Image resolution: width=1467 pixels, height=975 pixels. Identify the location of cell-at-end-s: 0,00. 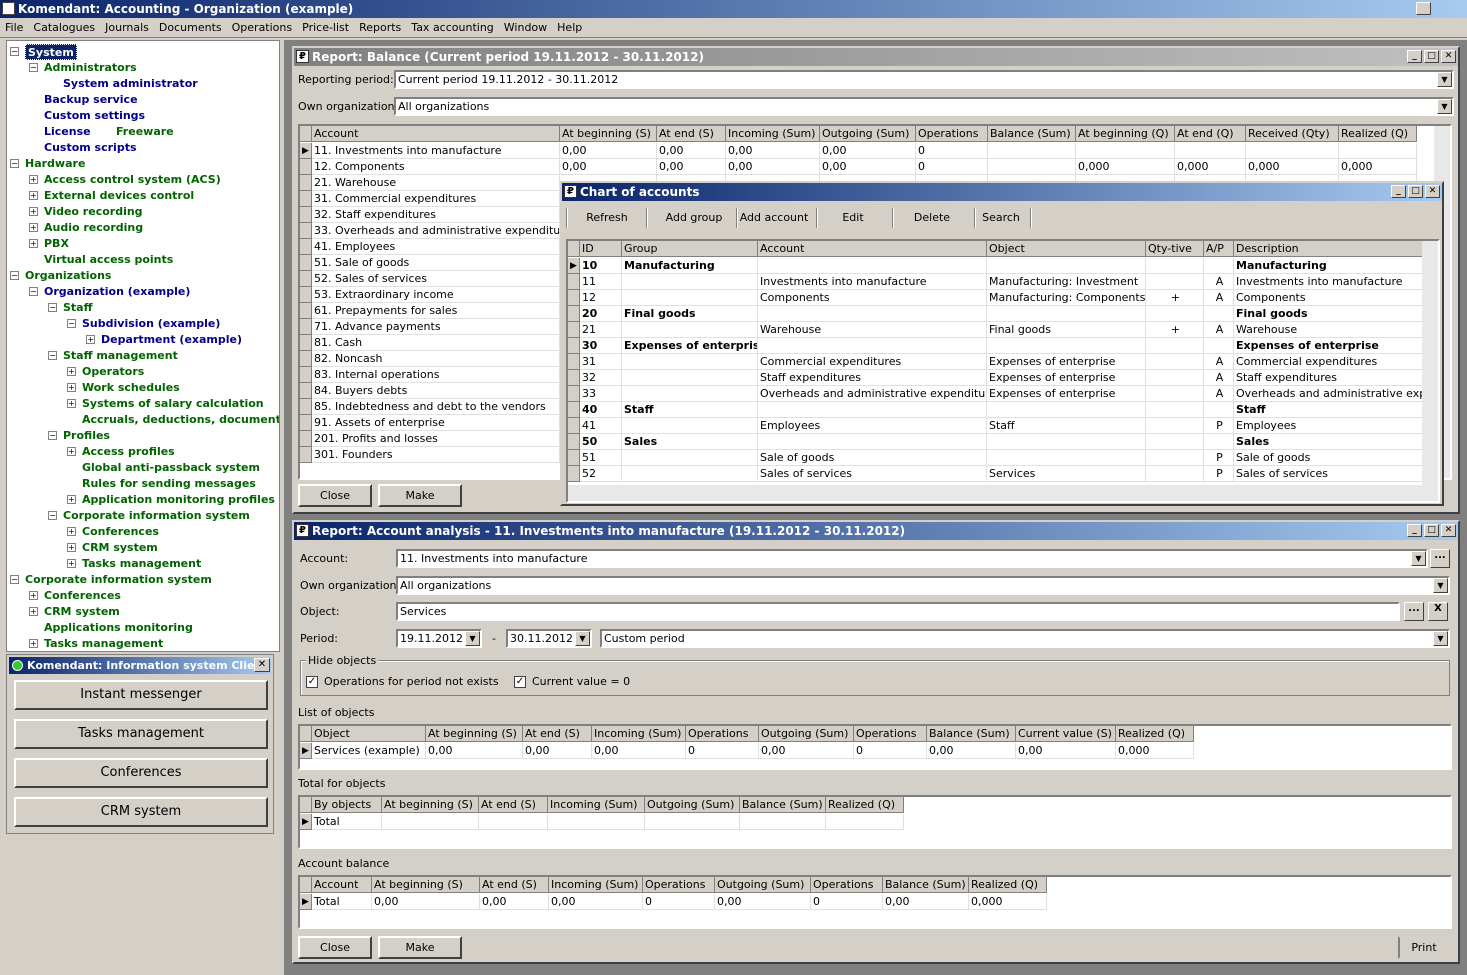
(557, 751).